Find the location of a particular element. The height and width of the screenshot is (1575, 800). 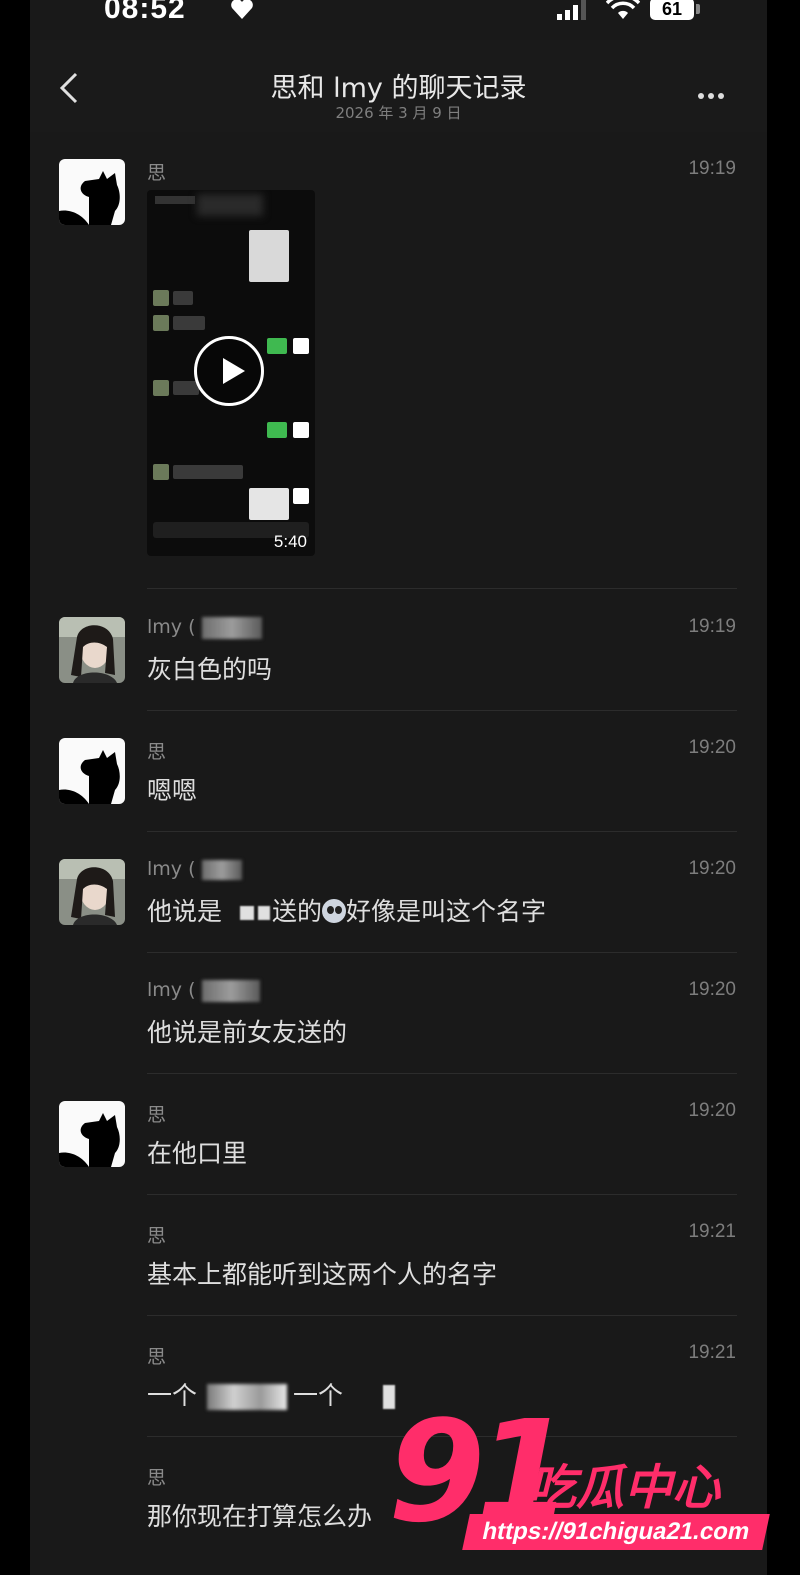

chat-message: lmy ( 19:20 他说是 送的 好像是叫这个名字 is located at coordinates (398, 892).